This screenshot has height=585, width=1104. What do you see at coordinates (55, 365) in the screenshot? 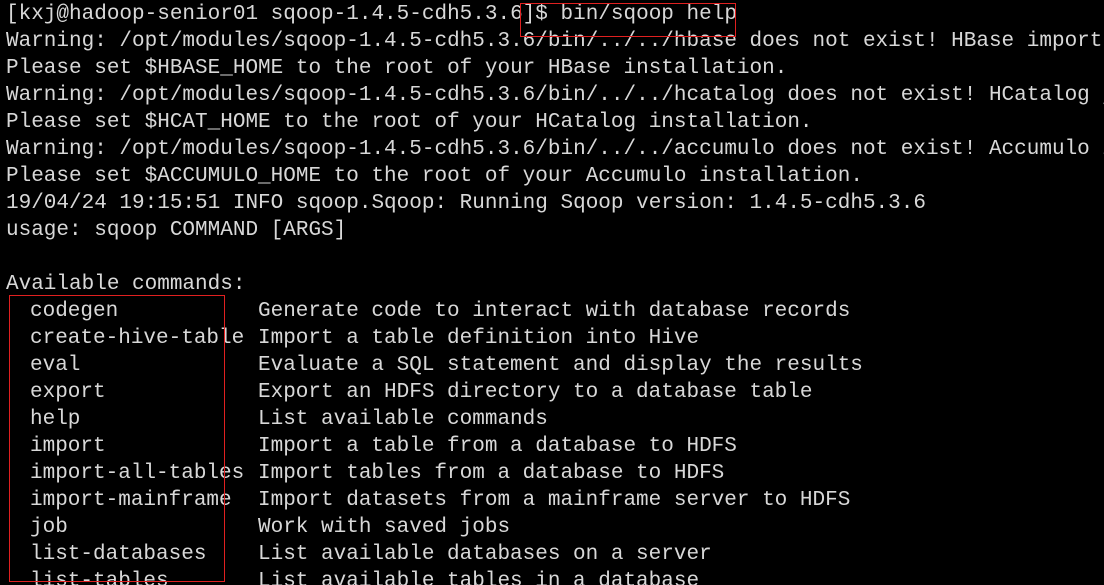
I see `command-name: eval` at bounding box center [55, 365].